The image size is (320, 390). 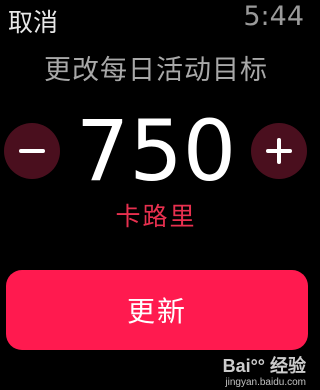 What do you see at coordinates (156, 20) in the screenshot?
I see `status-bar: 取消 5:44` at bounding box center [156, 20].